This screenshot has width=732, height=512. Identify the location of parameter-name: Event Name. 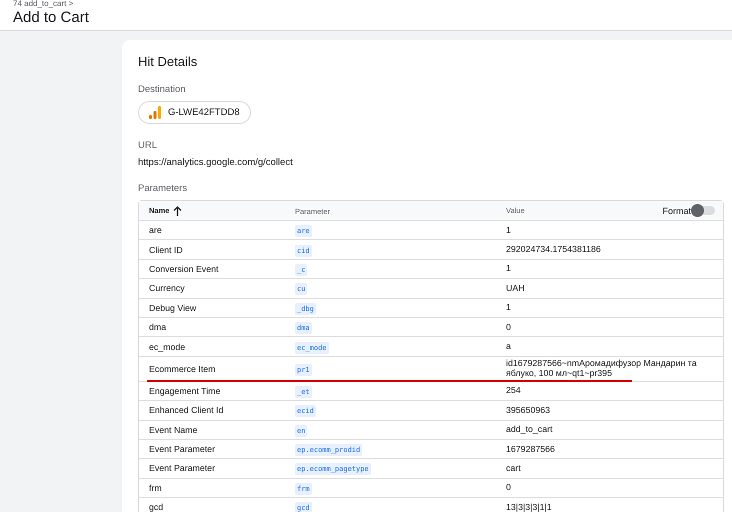
(173, 429).